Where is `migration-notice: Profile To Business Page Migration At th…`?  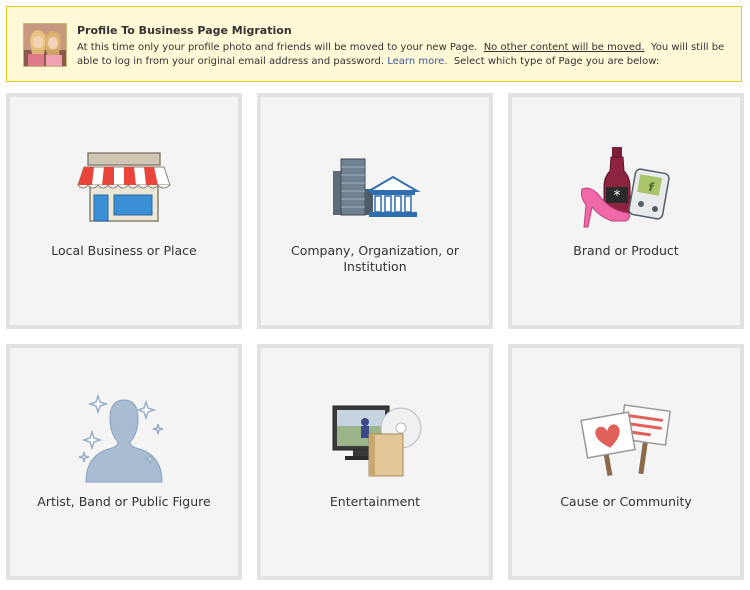
migration-notice: Profile To Business Page Migration At th… is located at coordinates (374, 44).